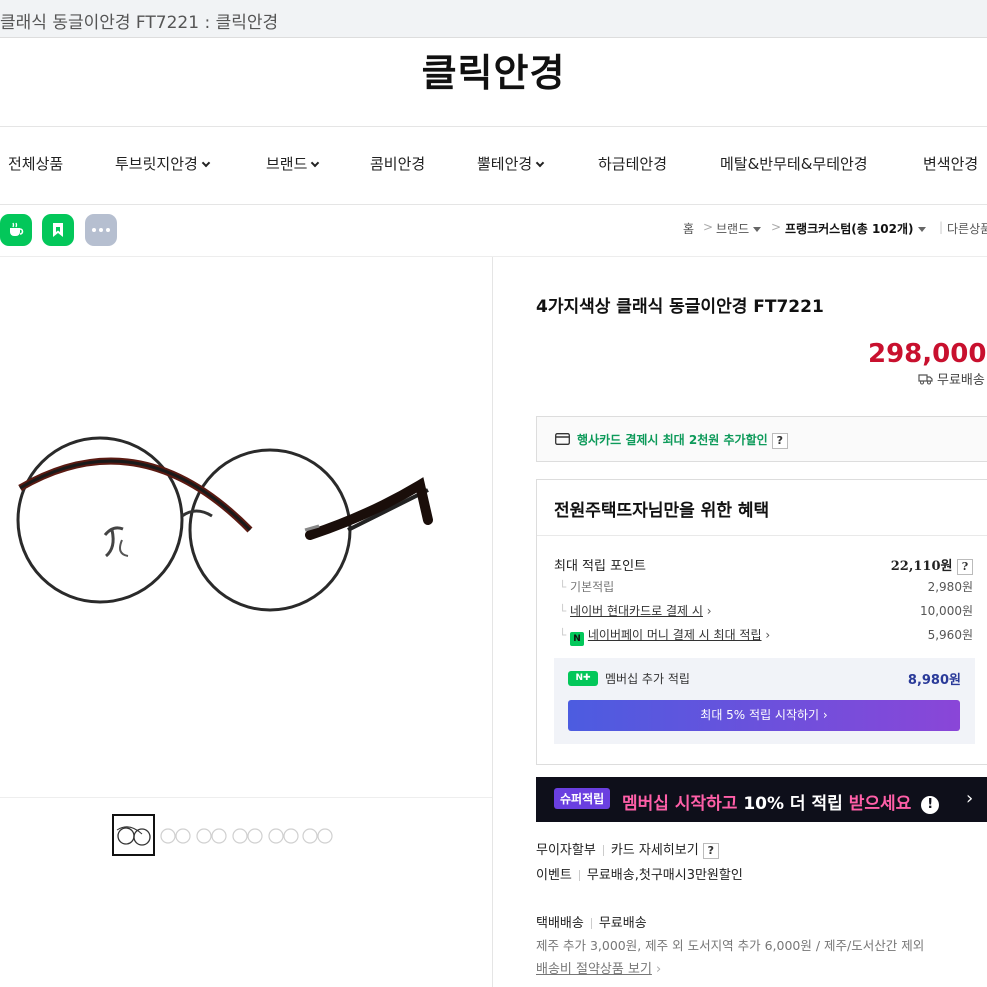  What do you see at coordinates (594, 969) in the screenshot?
I see `shipping-saving-label: 배송비 절약상품 보기` at bounding box center [594, 969].